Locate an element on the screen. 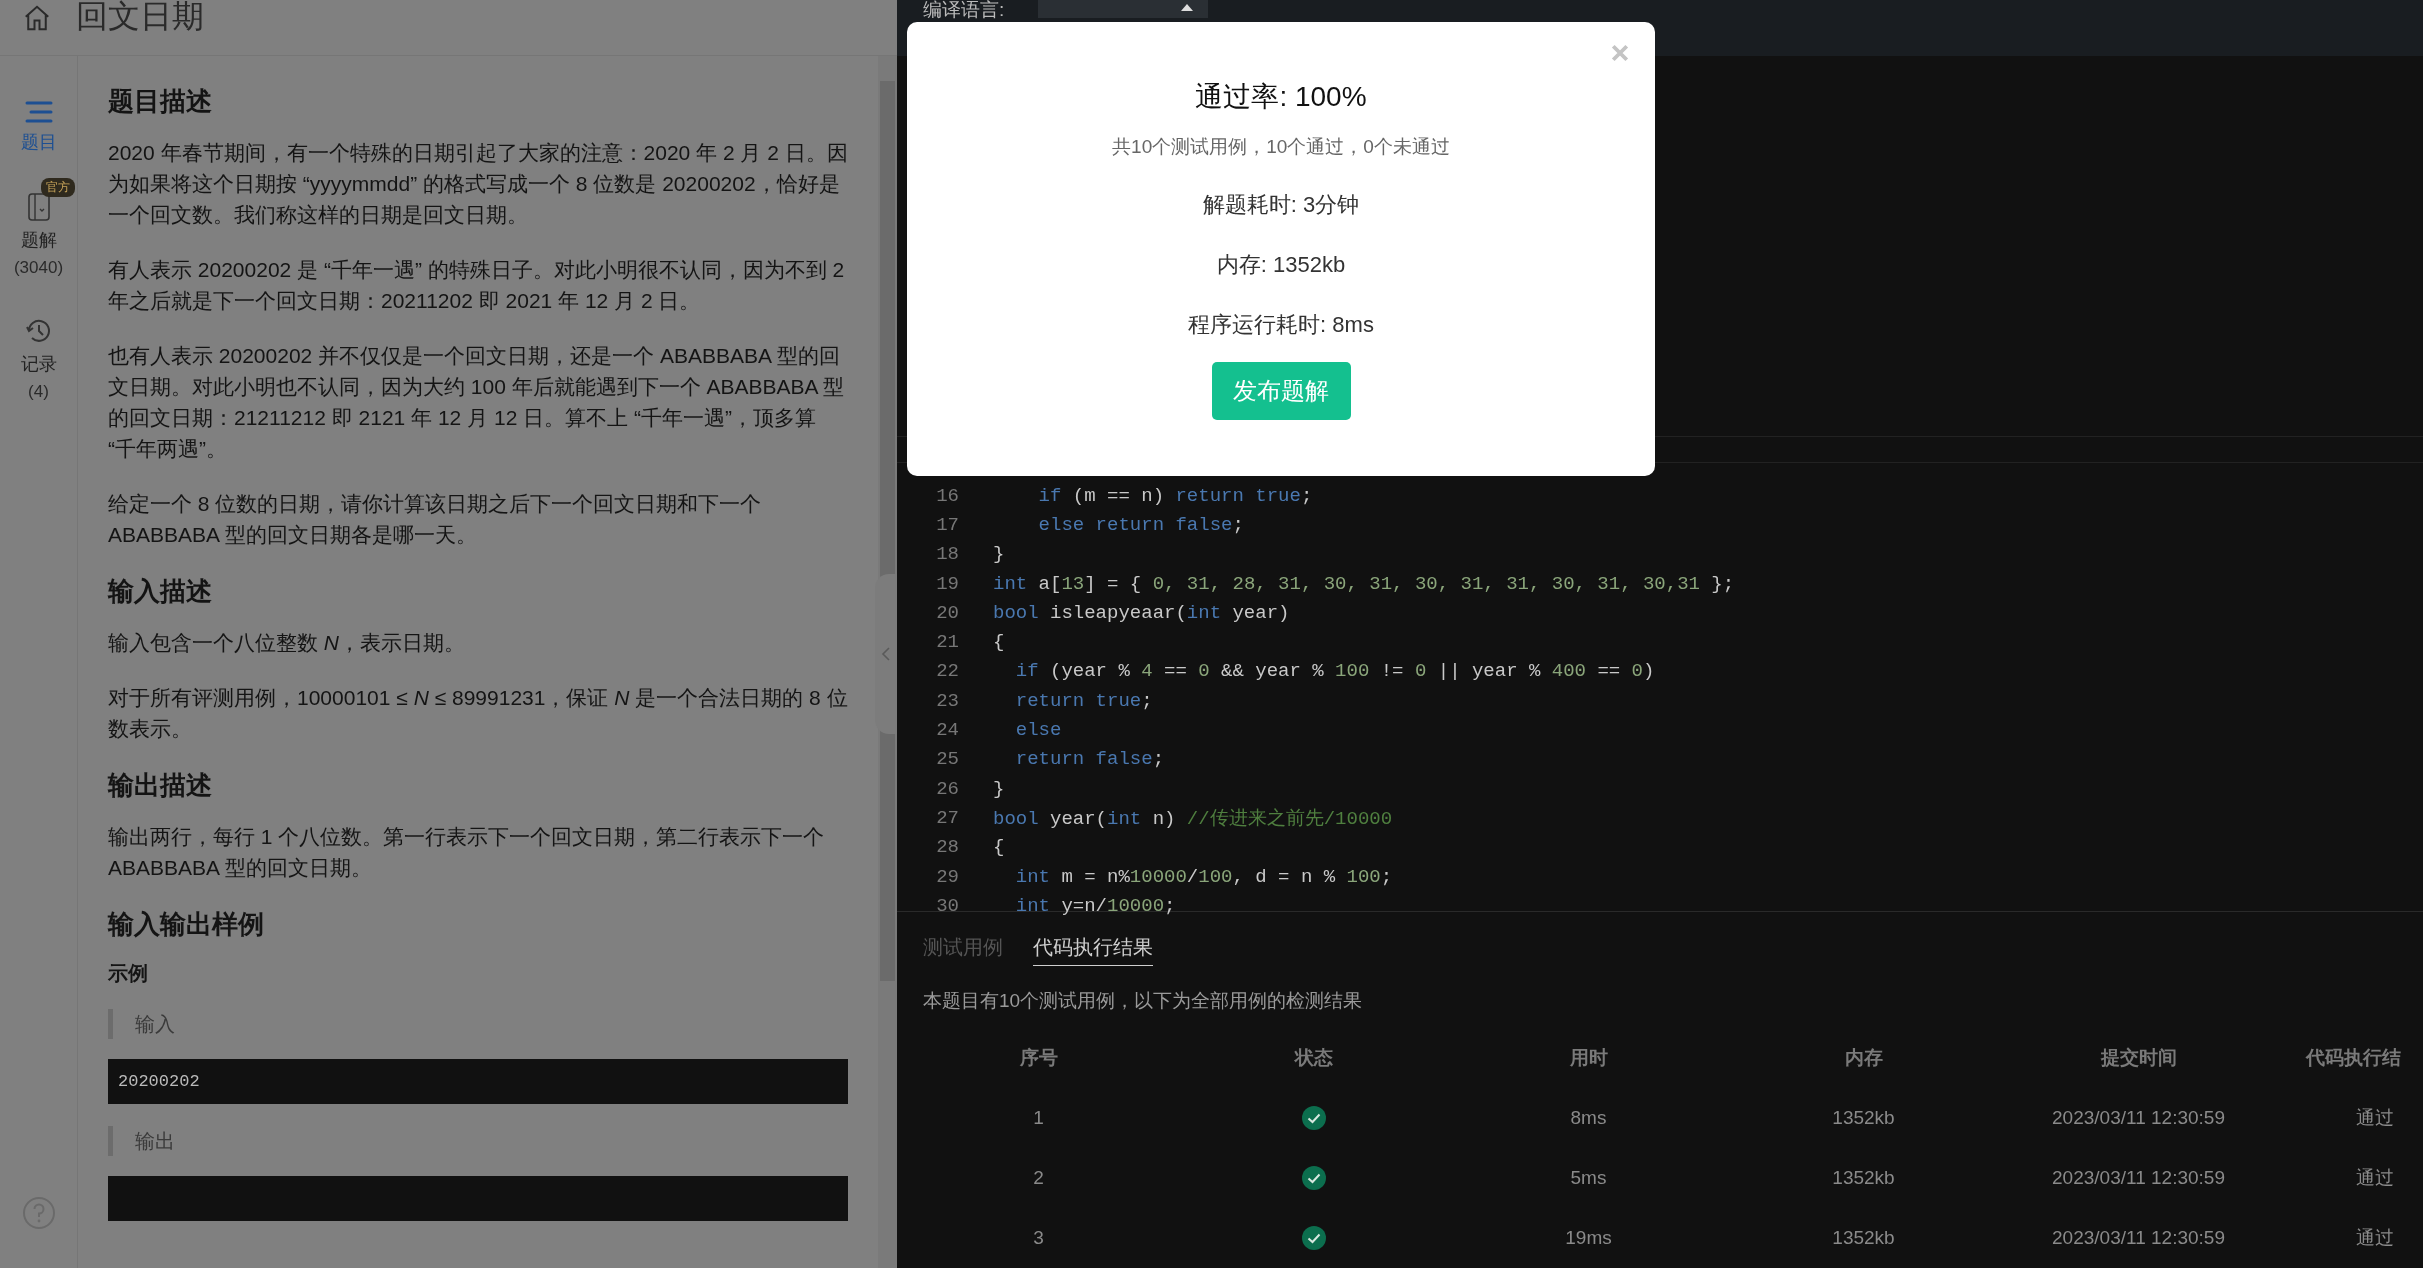 The height and width of the screenshot is (1268, 2423). column-header: 代码执行结 is located at coordinates (2353, 1058).